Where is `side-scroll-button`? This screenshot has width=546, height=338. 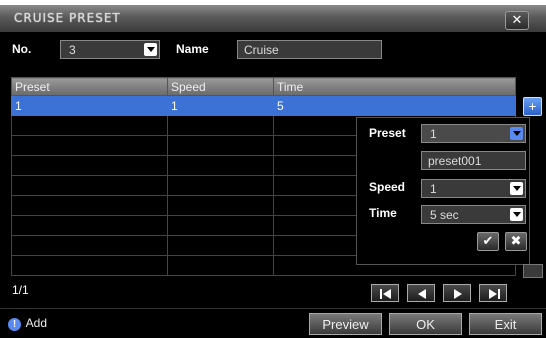 side-scroll-button is located at coordinates (533, 271).